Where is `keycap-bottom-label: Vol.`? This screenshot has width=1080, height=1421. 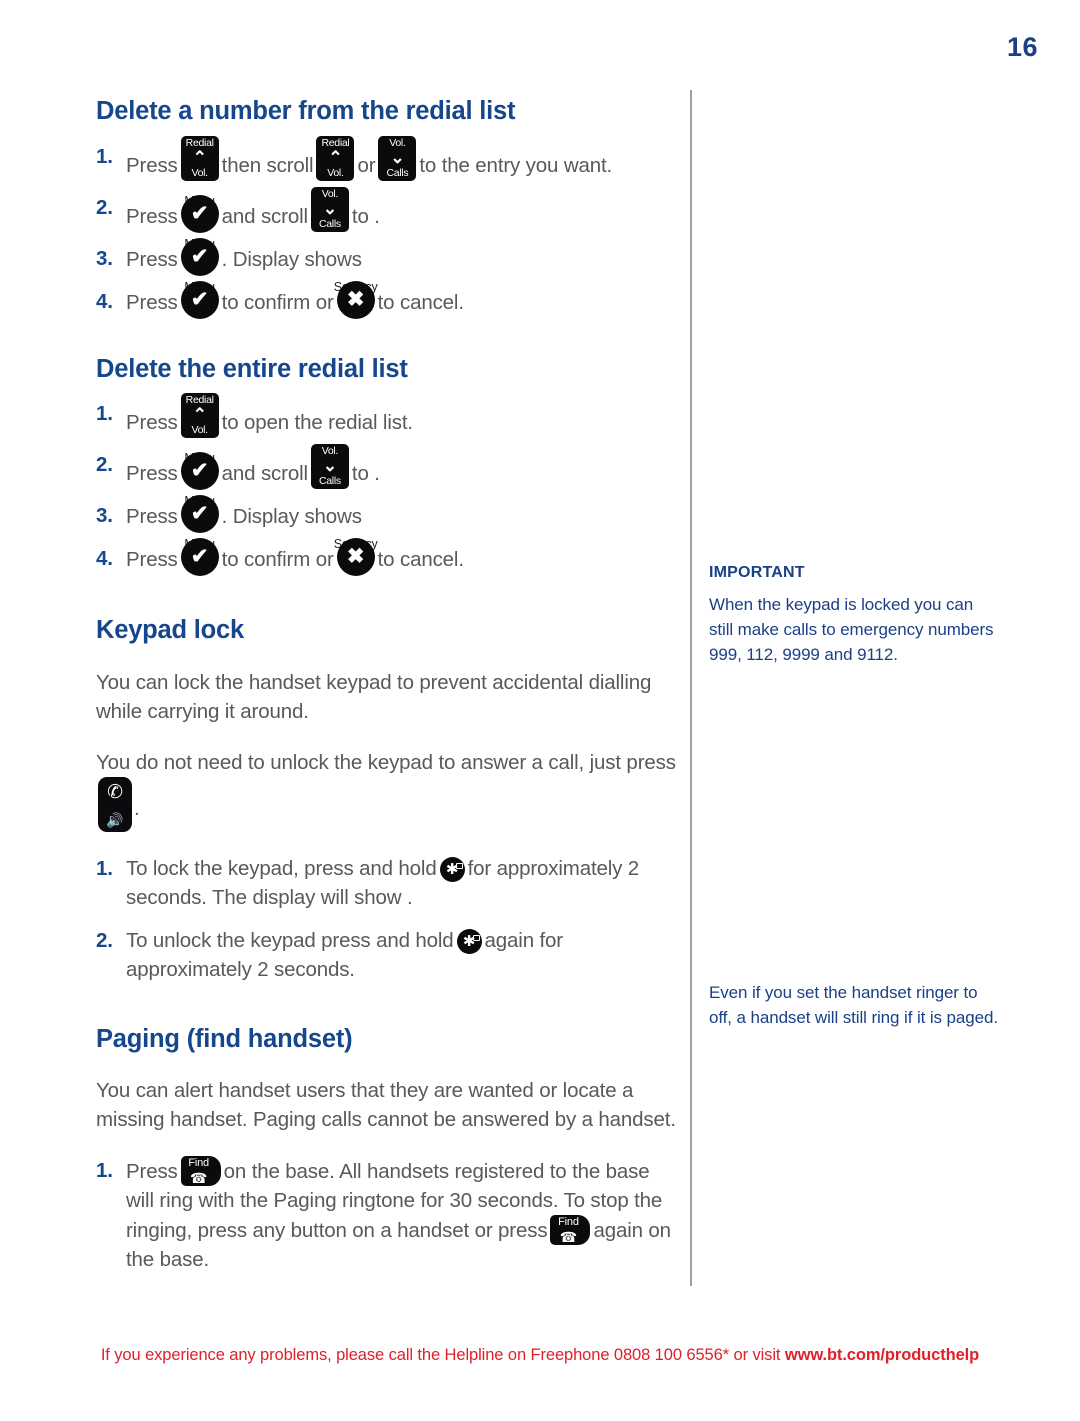 keycap-bottom-label: Vol. is located at coordinates (199, 172).